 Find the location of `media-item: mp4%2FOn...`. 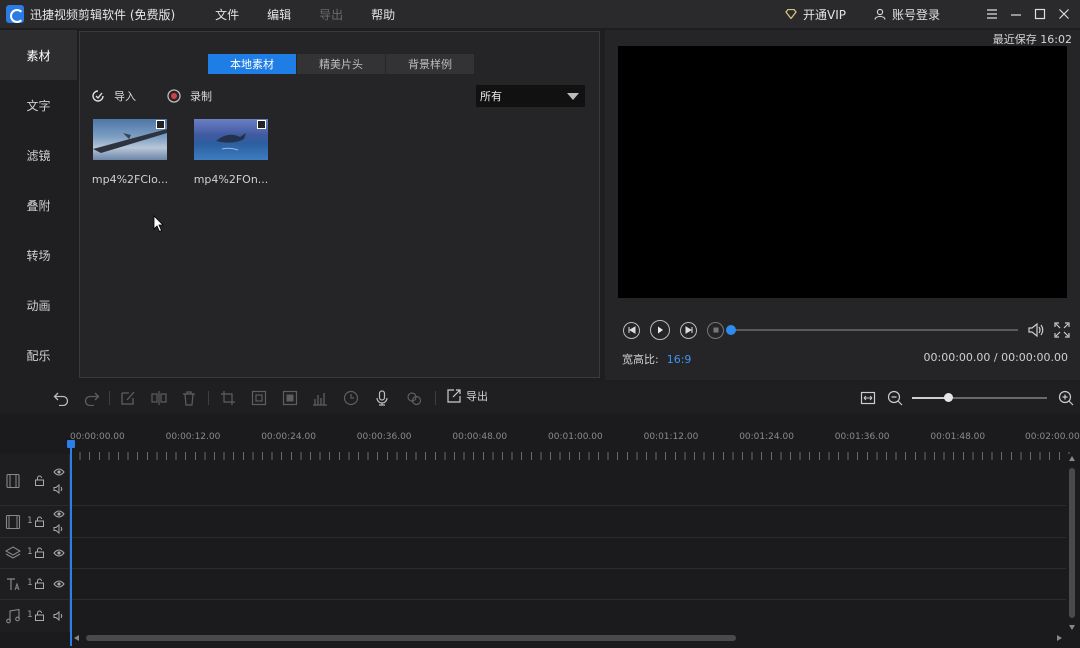

media-item: mp4%2FOn... is located at coordinates (231, 152).